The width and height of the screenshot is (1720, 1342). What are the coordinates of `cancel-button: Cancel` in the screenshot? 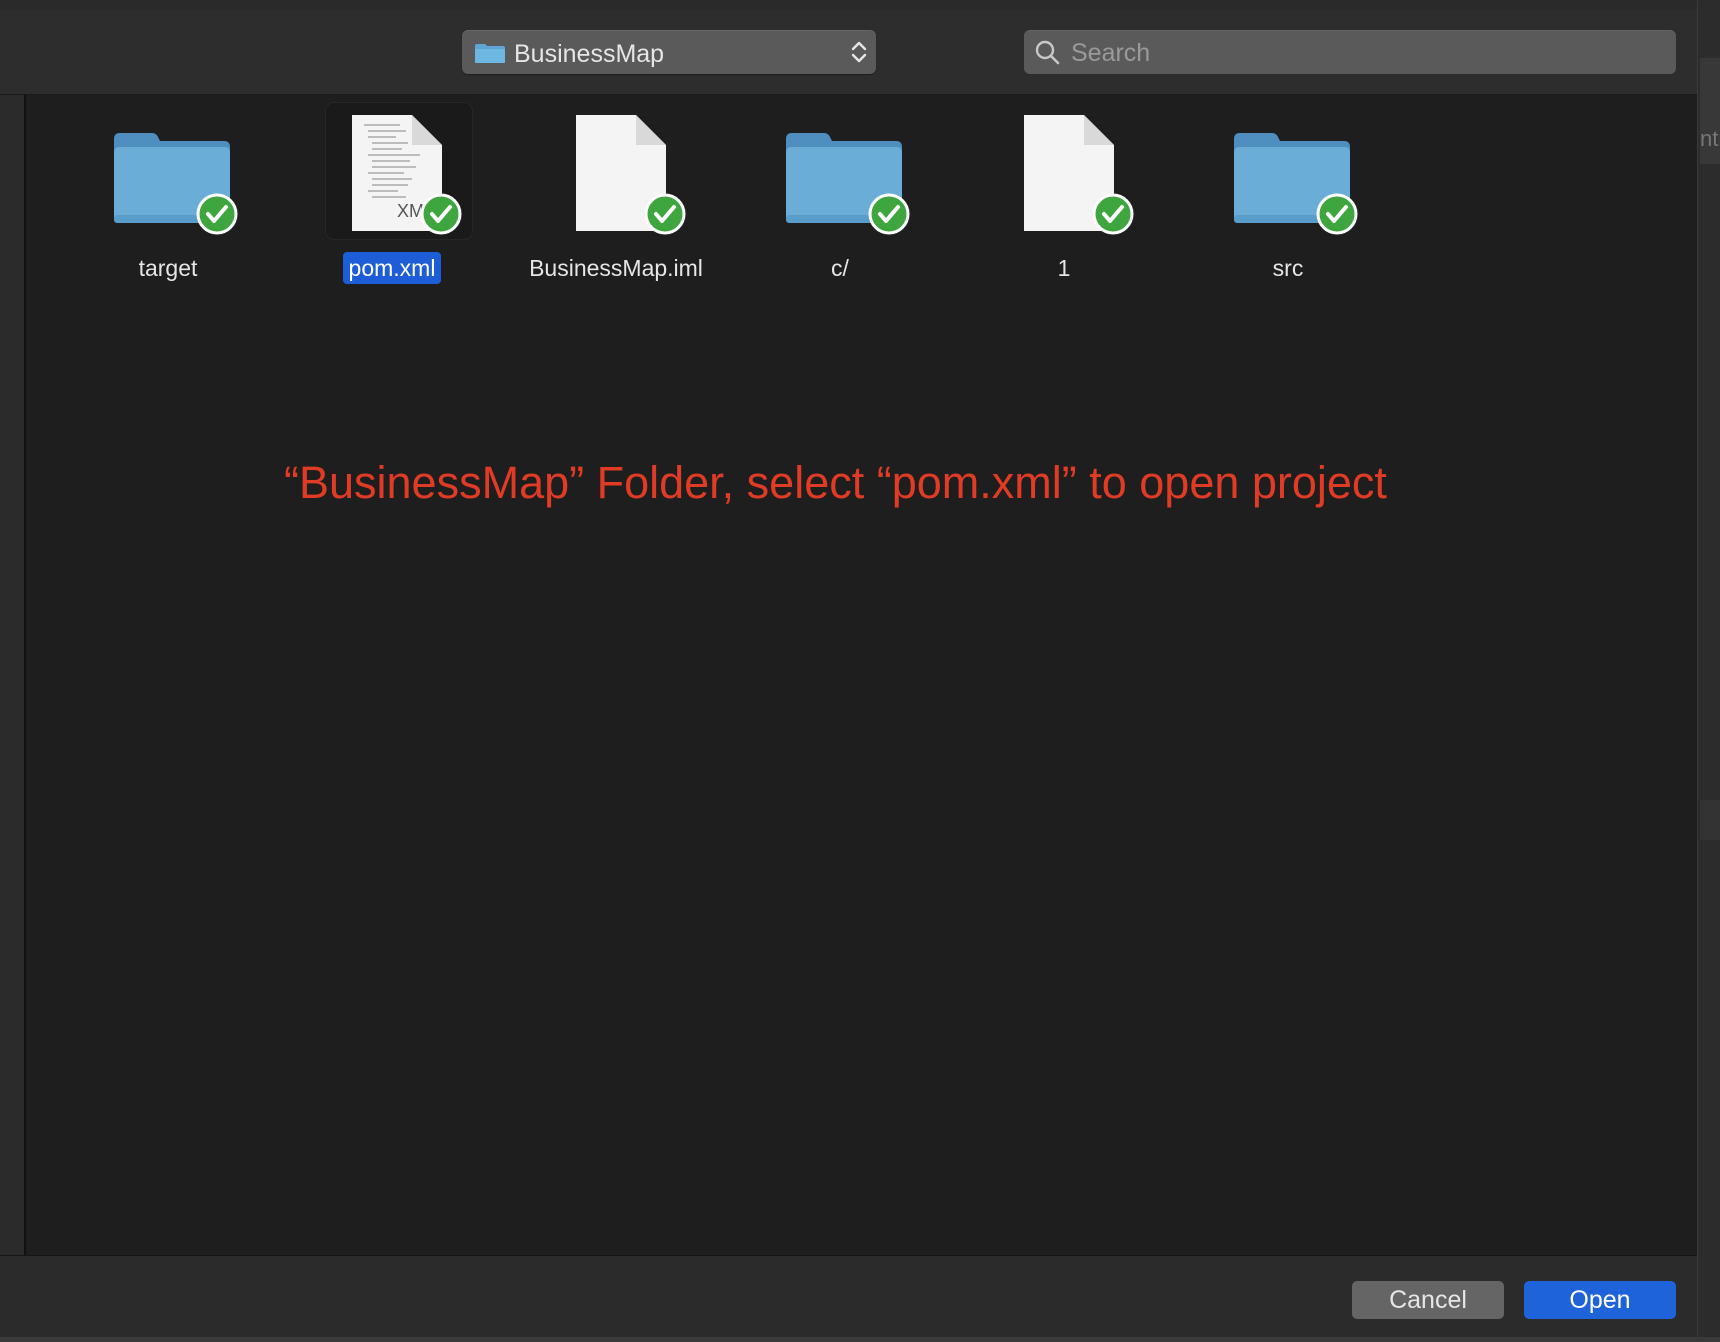 It's located at (1428, 1300).